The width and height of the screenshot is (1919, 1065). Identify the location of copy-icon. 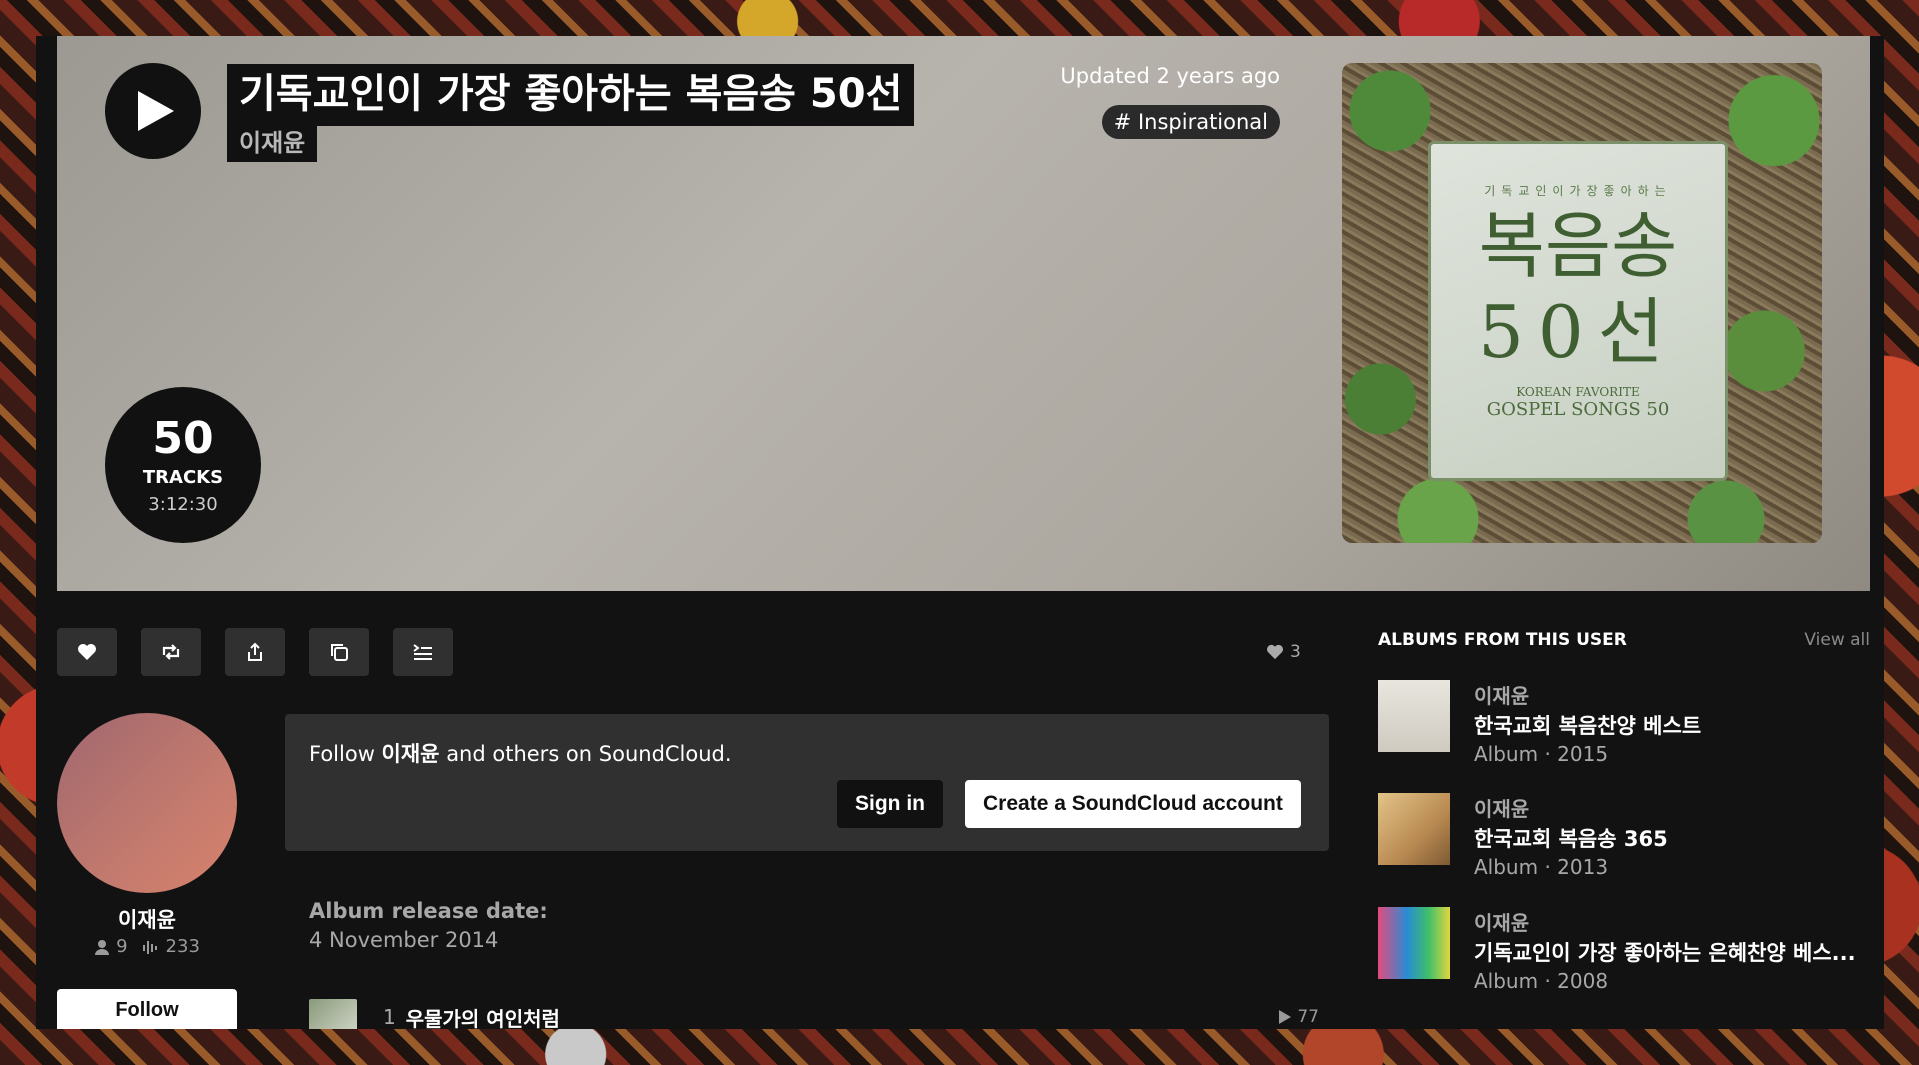
(339, 652).